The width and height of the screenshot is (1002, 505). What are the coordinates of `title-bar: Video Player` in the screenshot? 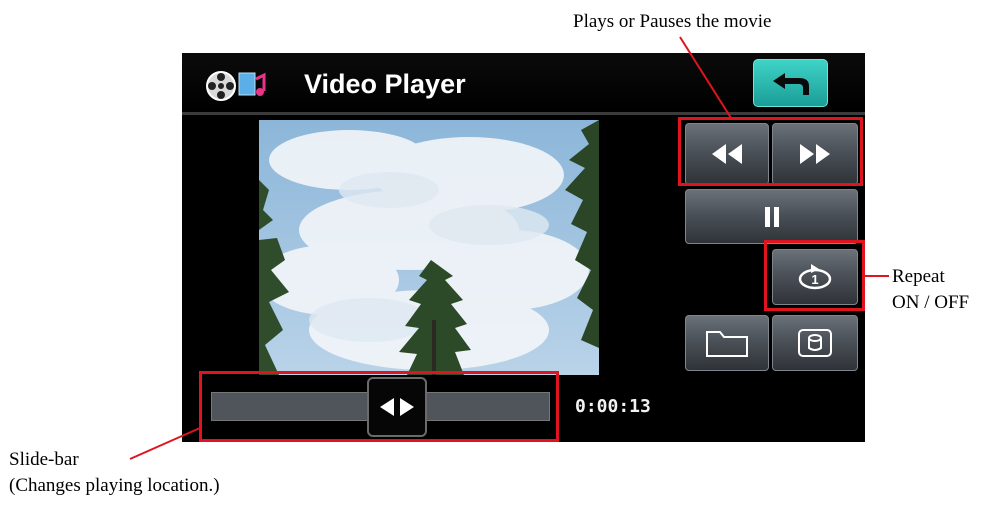 It's located at (523, 84).